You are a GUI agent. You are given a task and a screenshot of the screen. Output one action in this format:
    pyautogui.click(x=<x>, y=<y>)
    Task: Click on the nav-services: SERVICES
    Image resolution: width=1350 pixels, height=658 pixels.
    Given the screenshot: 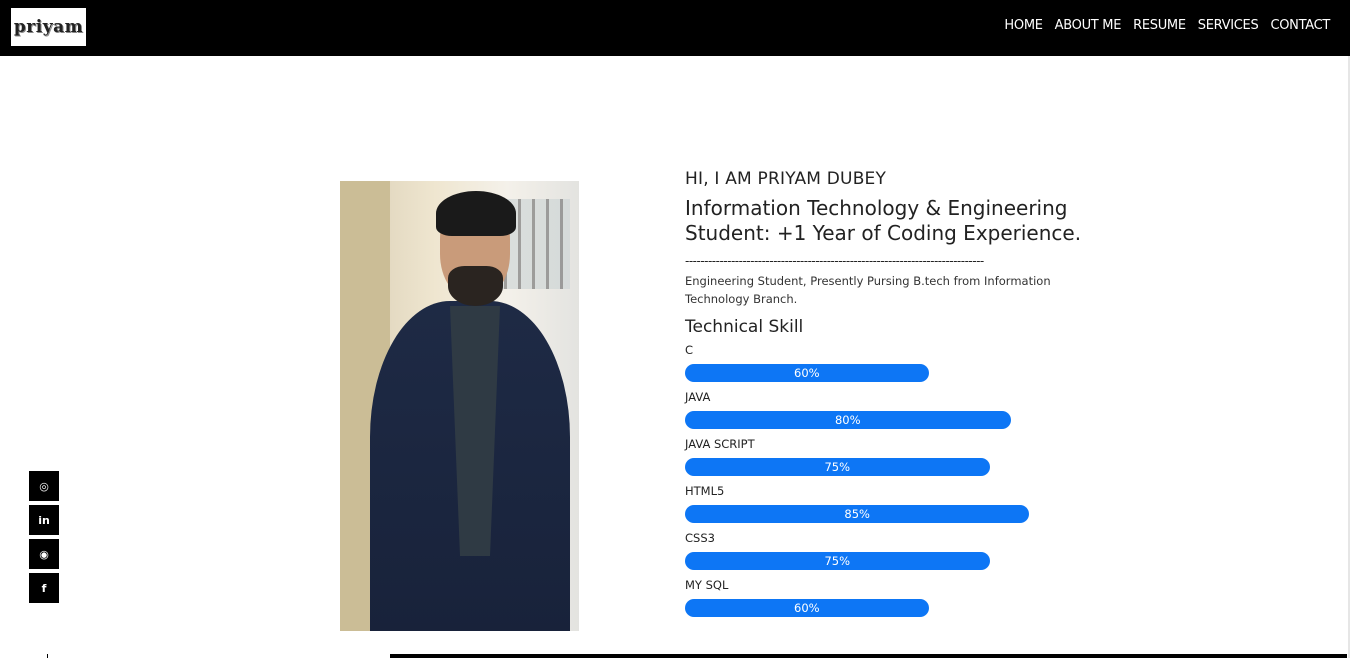 What is the action you would take?
    pyautogui.click(x=1228, y=25)
    